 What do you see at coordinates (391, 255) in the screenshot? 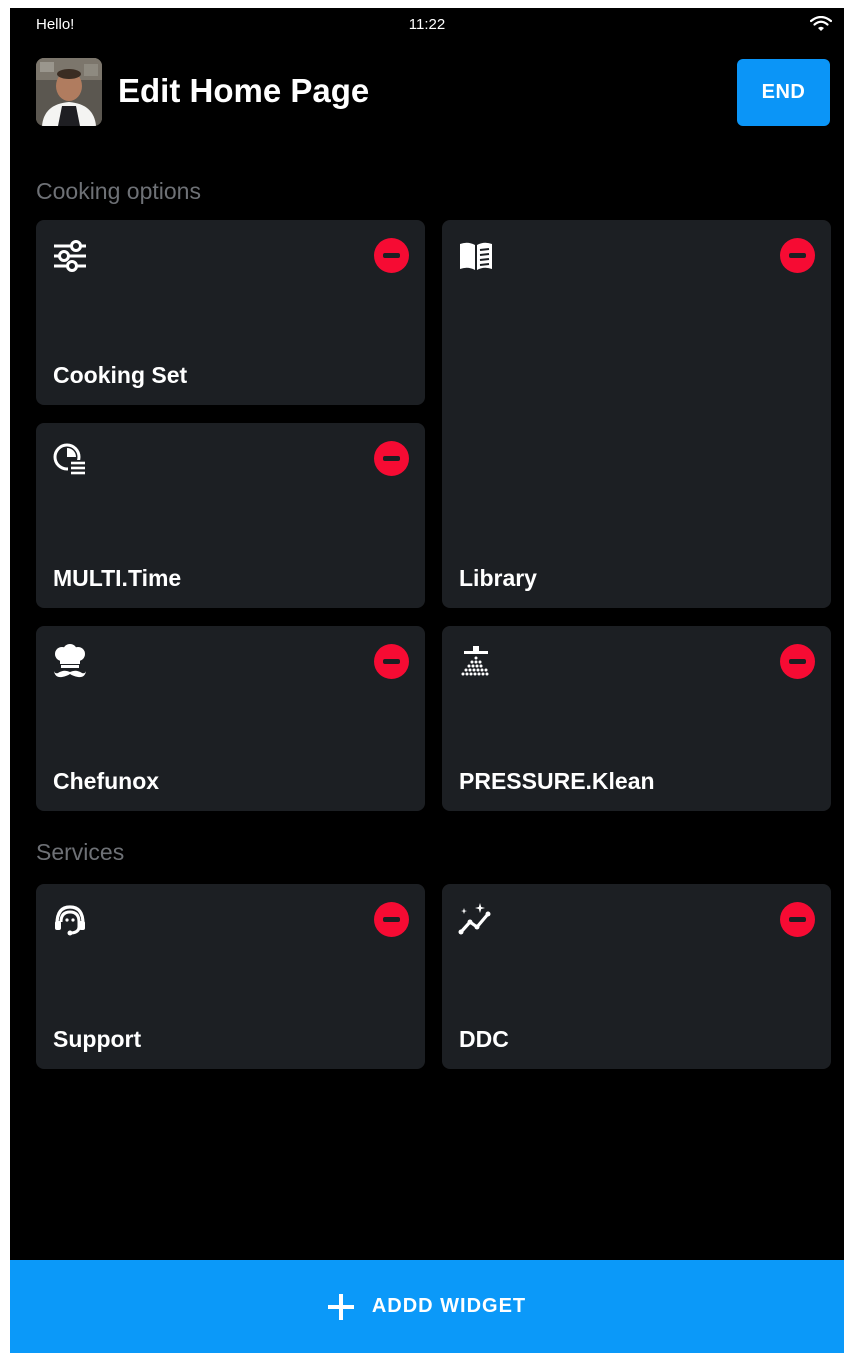
I see `remove-cooking-set-button` at bounding box center [391, 255].